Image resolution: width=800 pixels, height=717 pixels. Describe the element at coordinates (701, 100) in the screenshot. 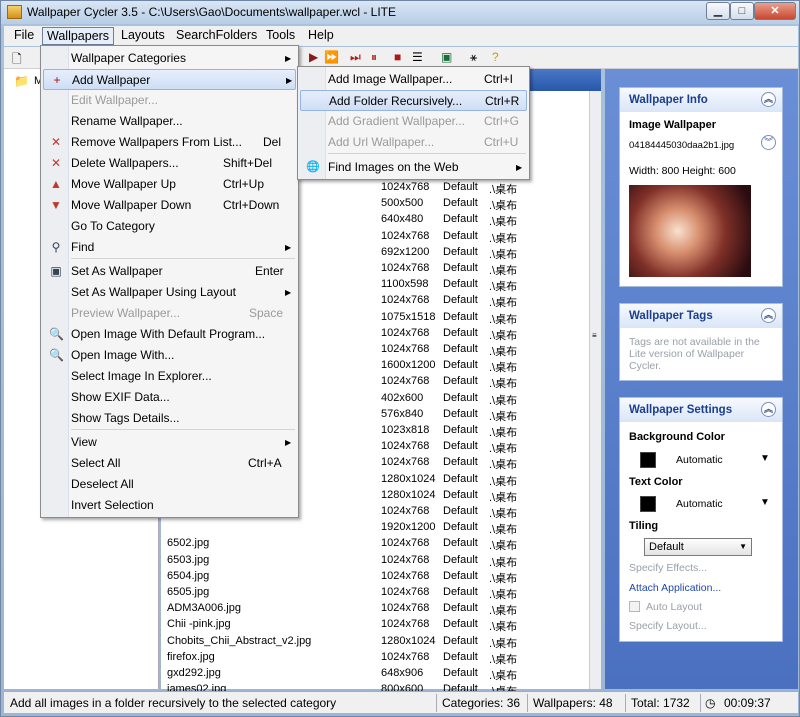

I see `wallpaper-info-header: Wallpaper Info ︽` at that location.